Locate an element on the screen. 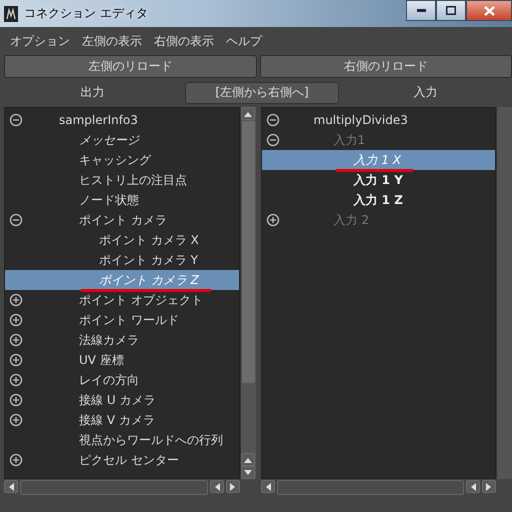 This screenshot has height=512, width=512. attribute-label: ピクセル センター is located at coordinates (129, 460).